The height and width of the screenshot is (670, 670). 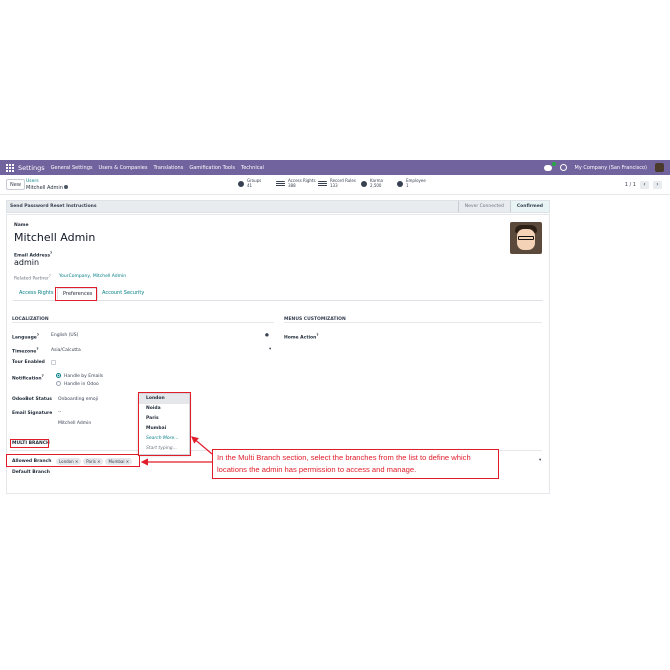 What do you see at coordinates (372, 183) in the screenshot?
I see `stat-karma: Karma 2,500` at bounding box center [372, 183].